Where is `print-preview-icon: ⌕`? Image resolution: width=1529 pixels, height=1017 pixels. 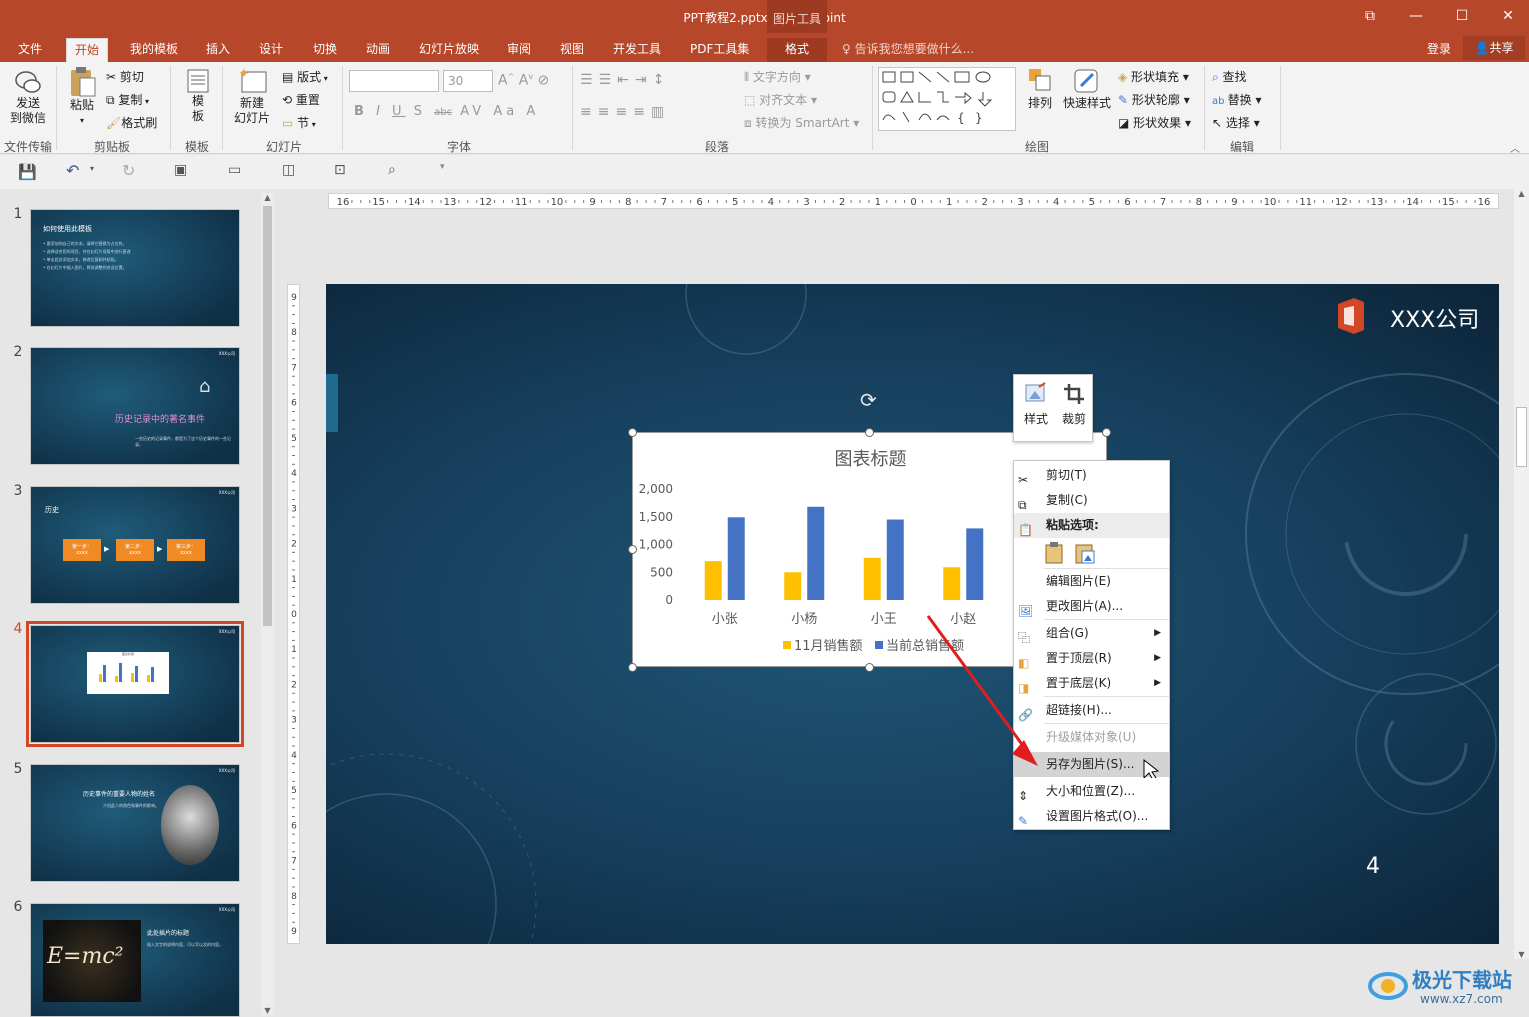 print-preview-icon: ⌕ is located at coordinates (392, 170).